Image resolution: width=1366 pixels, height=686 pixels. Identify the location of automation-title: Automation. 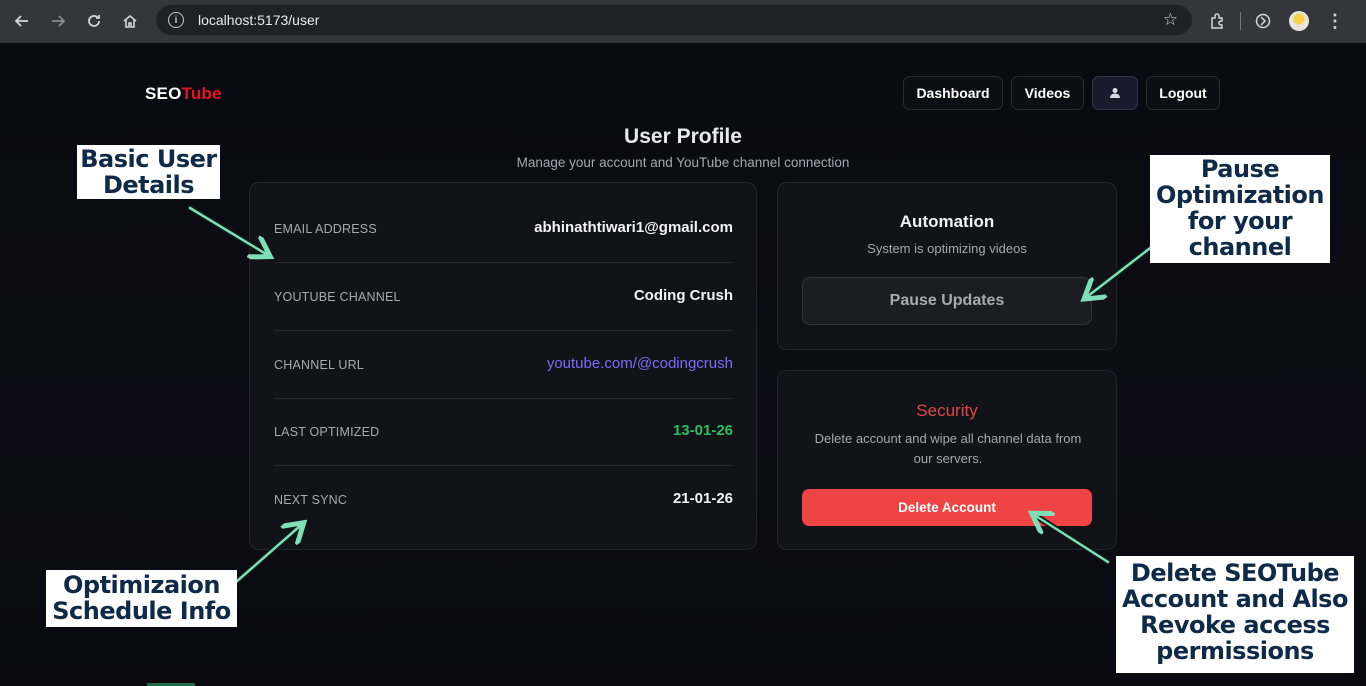
(947, 221).